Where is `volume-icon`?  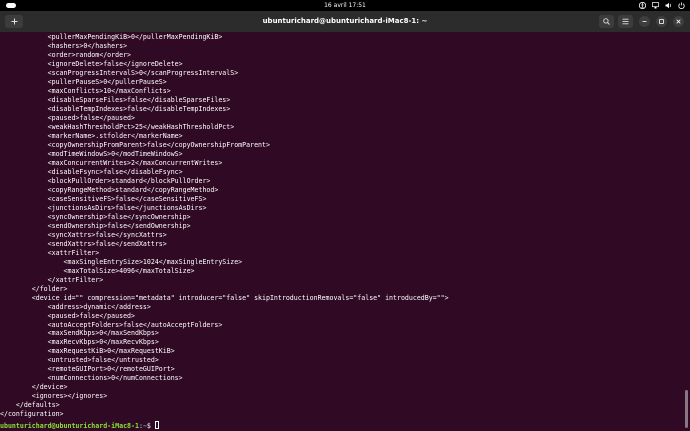
volume-icon is located at coordinates (668, 5).